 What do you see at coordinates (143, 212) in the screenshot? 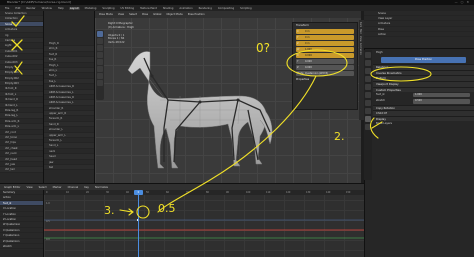
I see `annotation-circle-key` at bounding box center [143, 212].